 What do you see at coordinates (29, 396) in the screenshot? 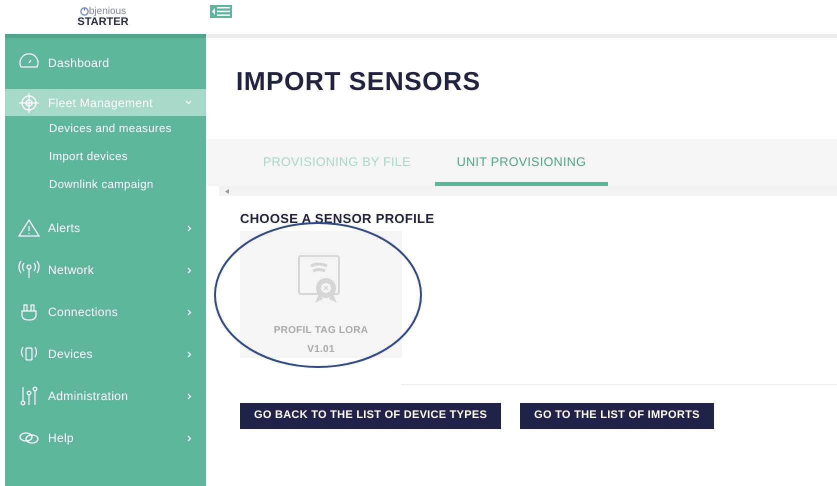
I see `sliders-icon` at bounding box center [29, 396].